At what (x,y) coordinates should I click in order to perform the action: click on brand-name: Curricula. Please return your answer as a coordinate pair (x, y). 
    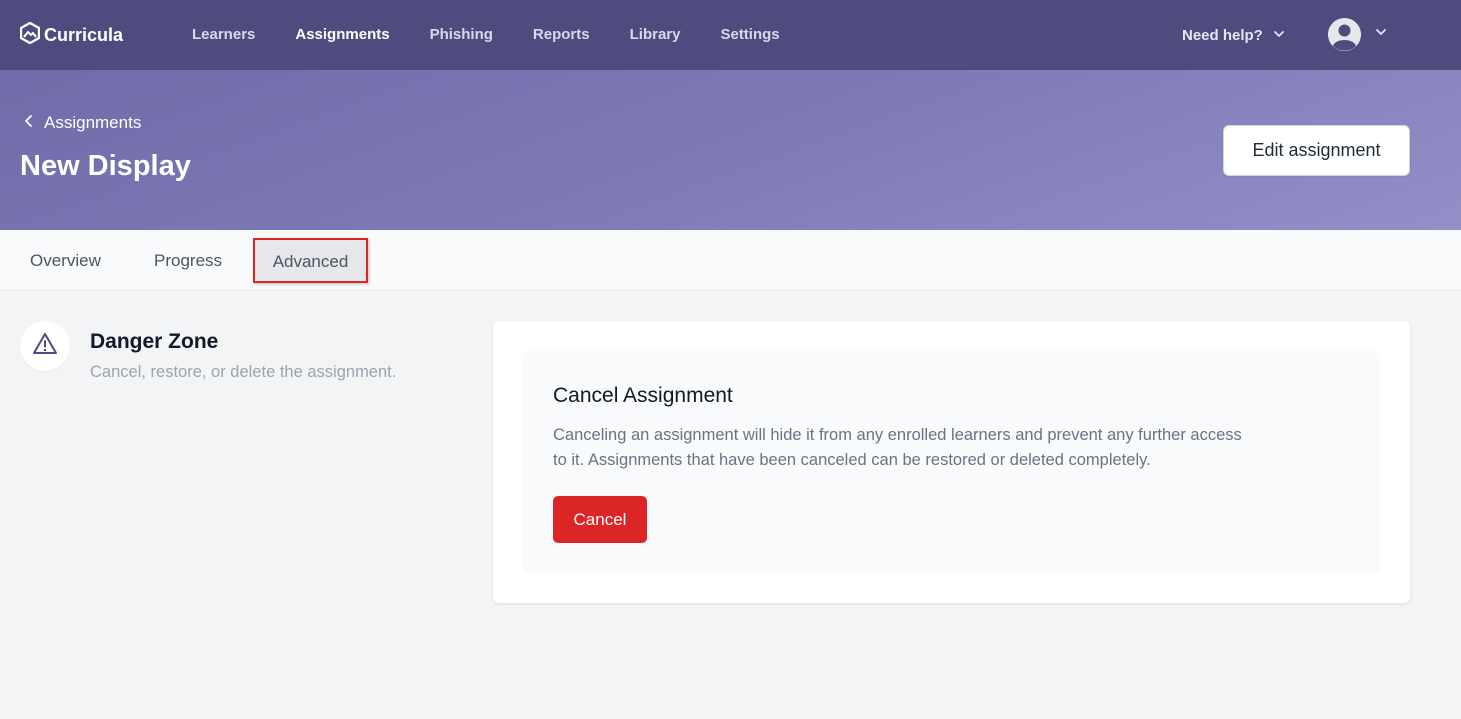
    Looking at the image, I should click on (84, 35).